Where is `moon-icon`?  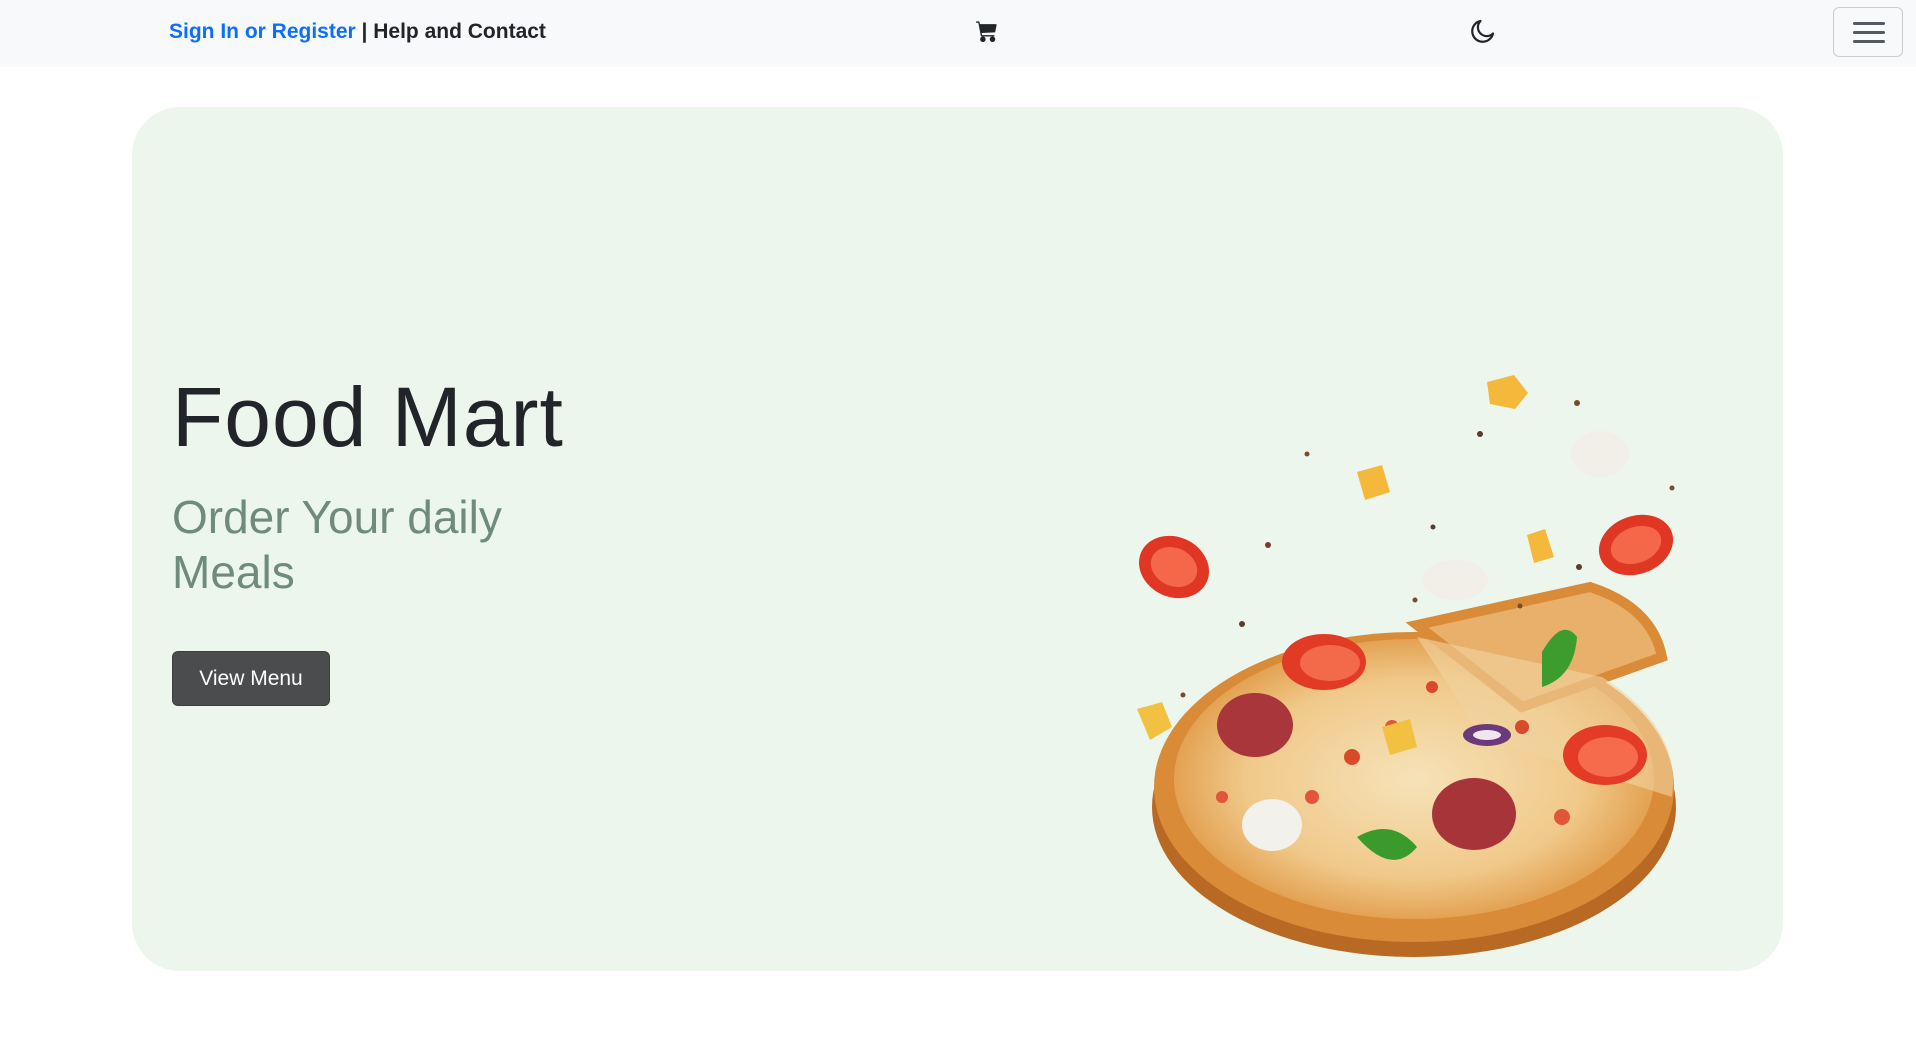 moon-icon is located at coordinates (1483, 31).